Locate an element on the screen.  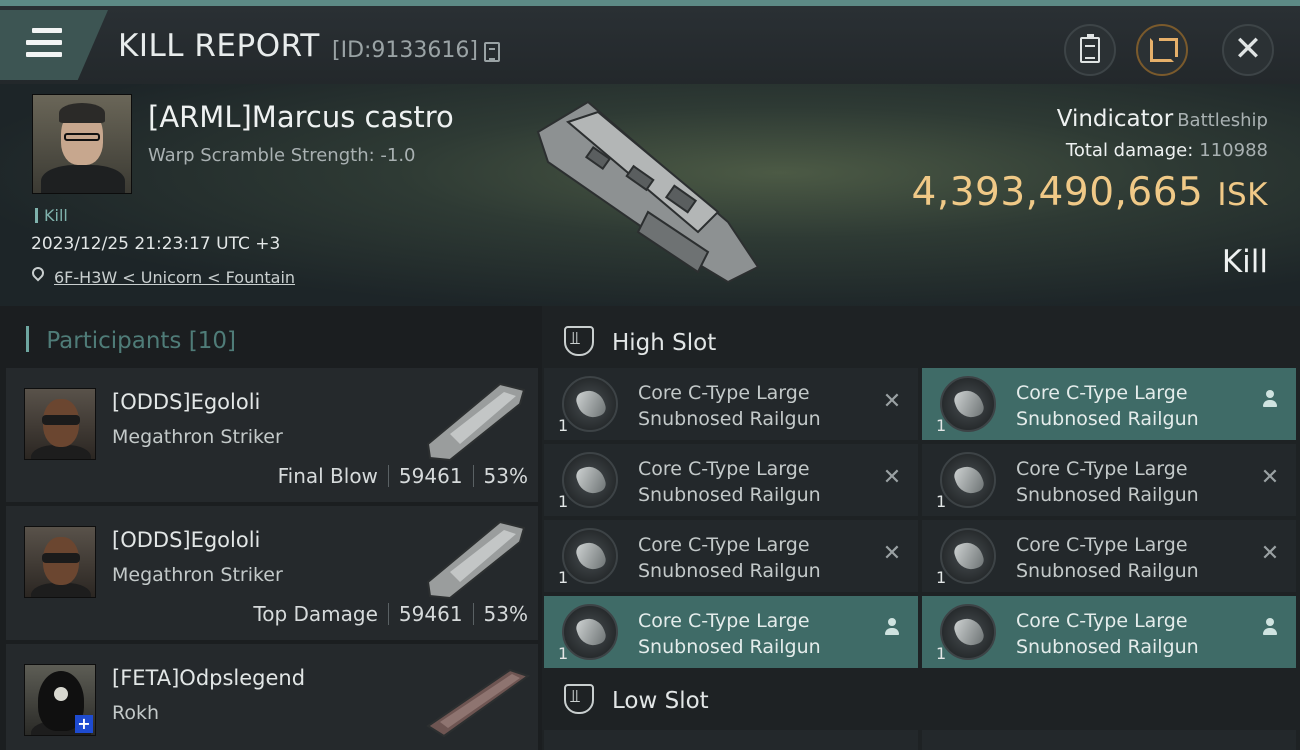
menu-button is located at coordinates (54, 45).